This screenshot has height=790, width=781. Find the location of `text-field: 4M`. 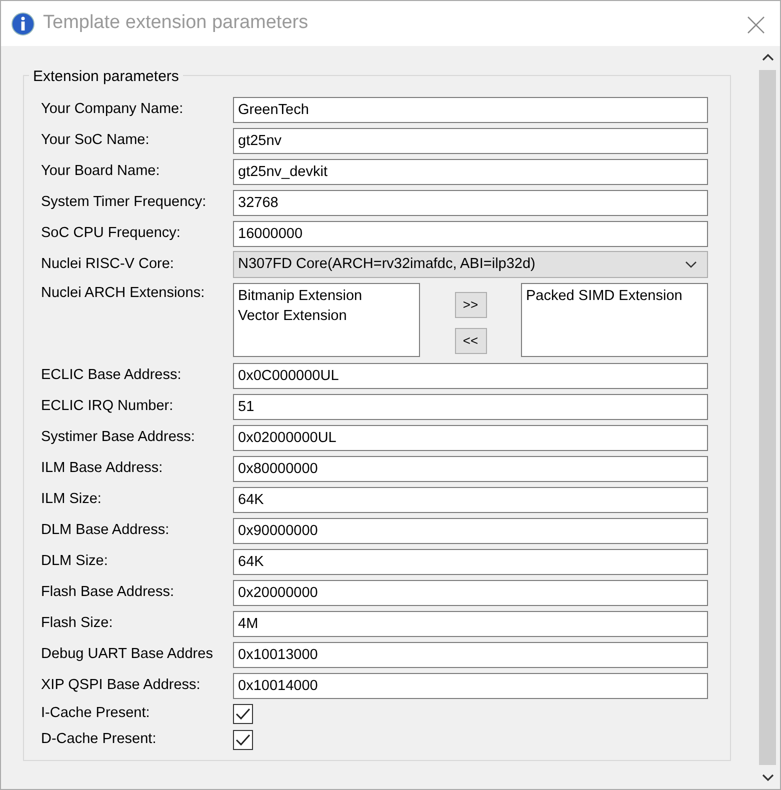

text-field: 4M is located at coordinates (470, 623).